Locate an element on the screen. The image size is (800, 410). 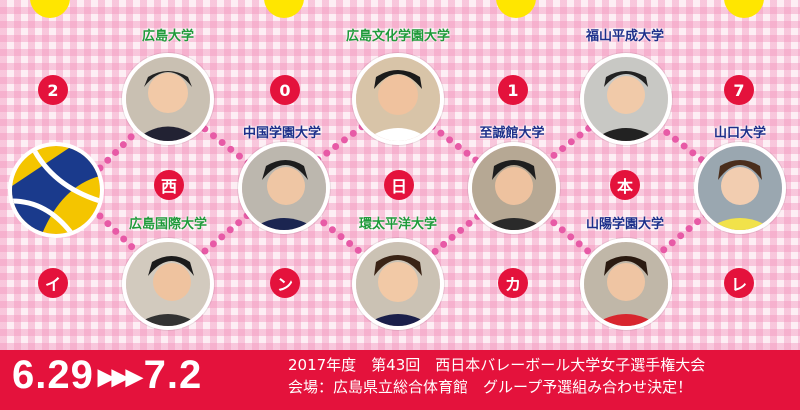
character-badge: イ is located at coordinates (53, 283).